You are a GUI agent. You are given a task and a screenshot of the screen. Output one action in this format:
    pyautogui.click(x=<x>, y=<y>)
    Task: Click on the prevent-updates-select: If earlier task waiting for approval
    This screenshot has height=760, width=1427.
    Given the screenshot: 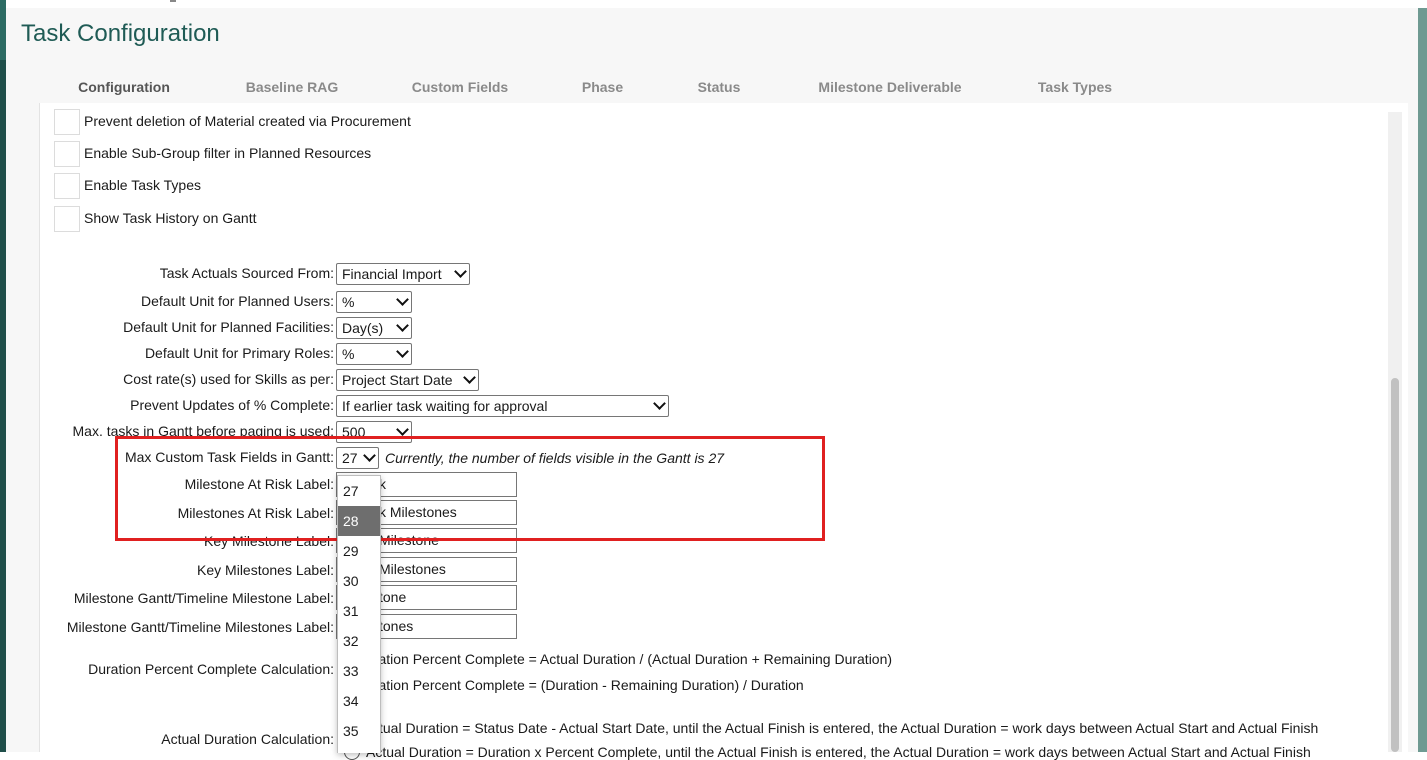 What is the action you would take?
    pyautogui.click(x=502, y=406)
    